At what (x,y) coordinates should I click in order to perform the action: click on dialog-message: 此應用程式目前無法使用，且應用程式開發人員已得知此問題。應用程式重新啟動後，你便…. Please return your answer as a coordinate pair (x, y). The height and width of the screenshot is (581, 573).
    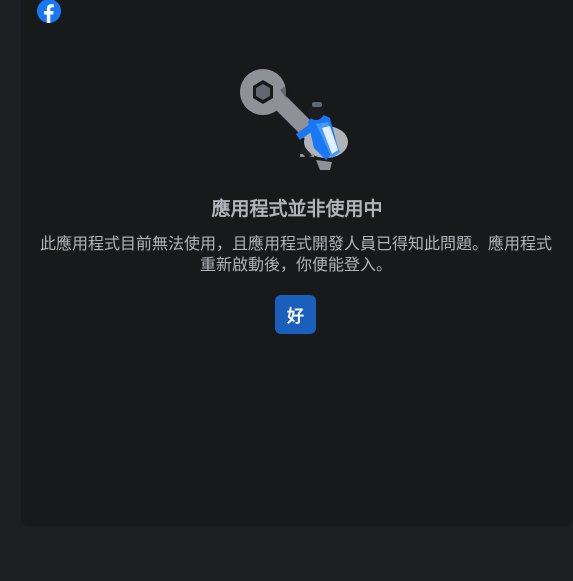
    Looking at the image, I should click on (296, 254).